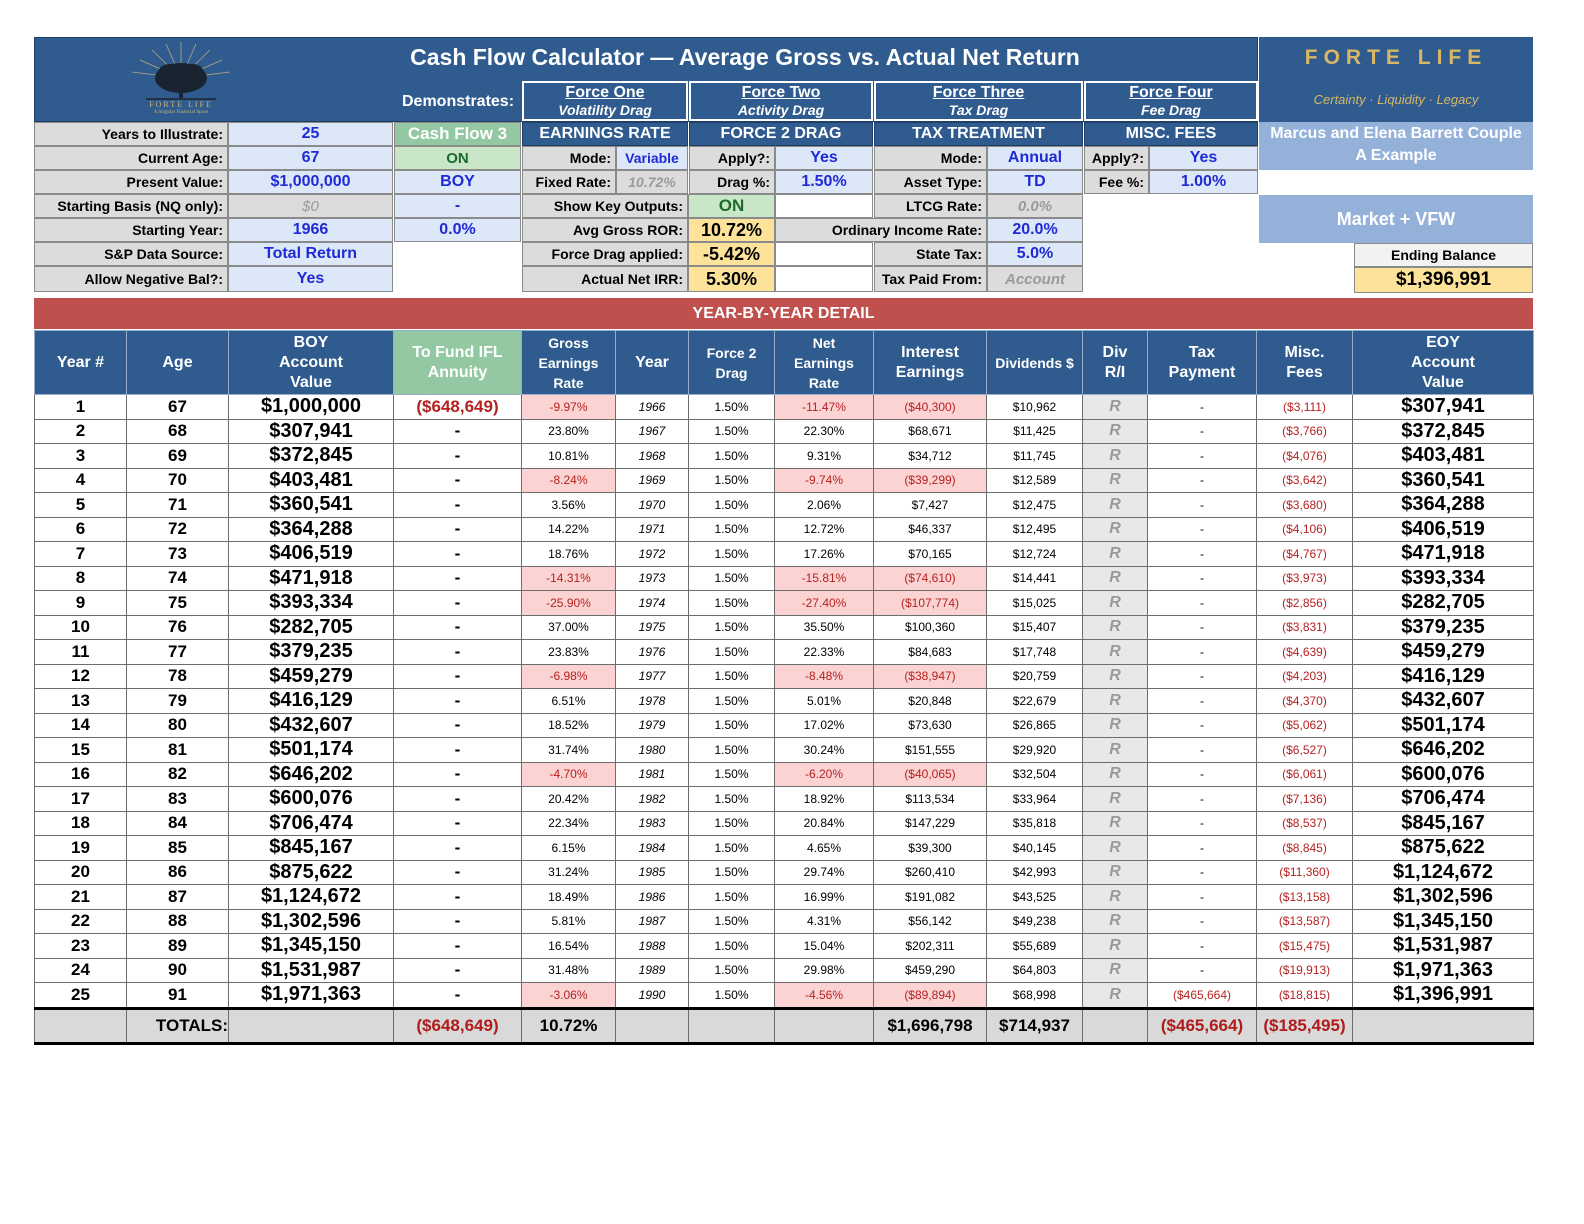 The image size is (1584, 1224). What do you see at coordinates (1035, 230) in the screenshot?
I see `ordinary-income-input: 20.0%` at bounding box center [1035, 230].